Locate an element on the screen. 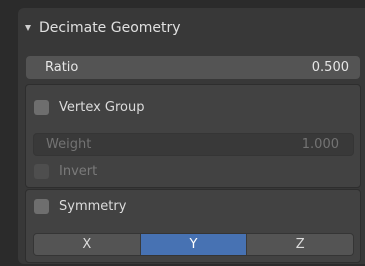  symmetry-axis-selector: X Y Z is located at coordinates (193, 244).